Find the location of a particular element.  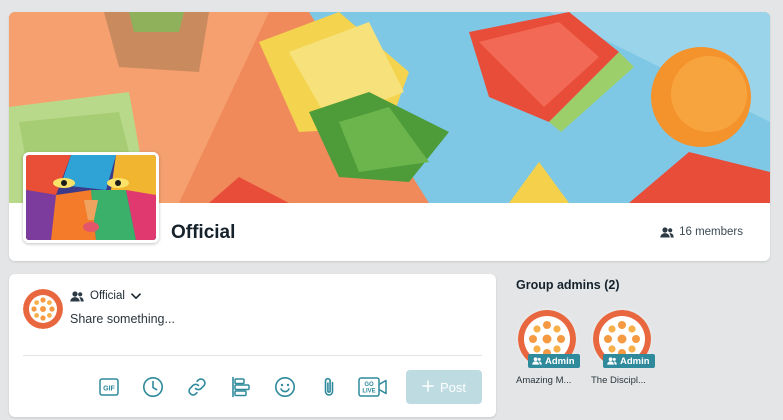

plus-icon is located at coordinates (428, 387).